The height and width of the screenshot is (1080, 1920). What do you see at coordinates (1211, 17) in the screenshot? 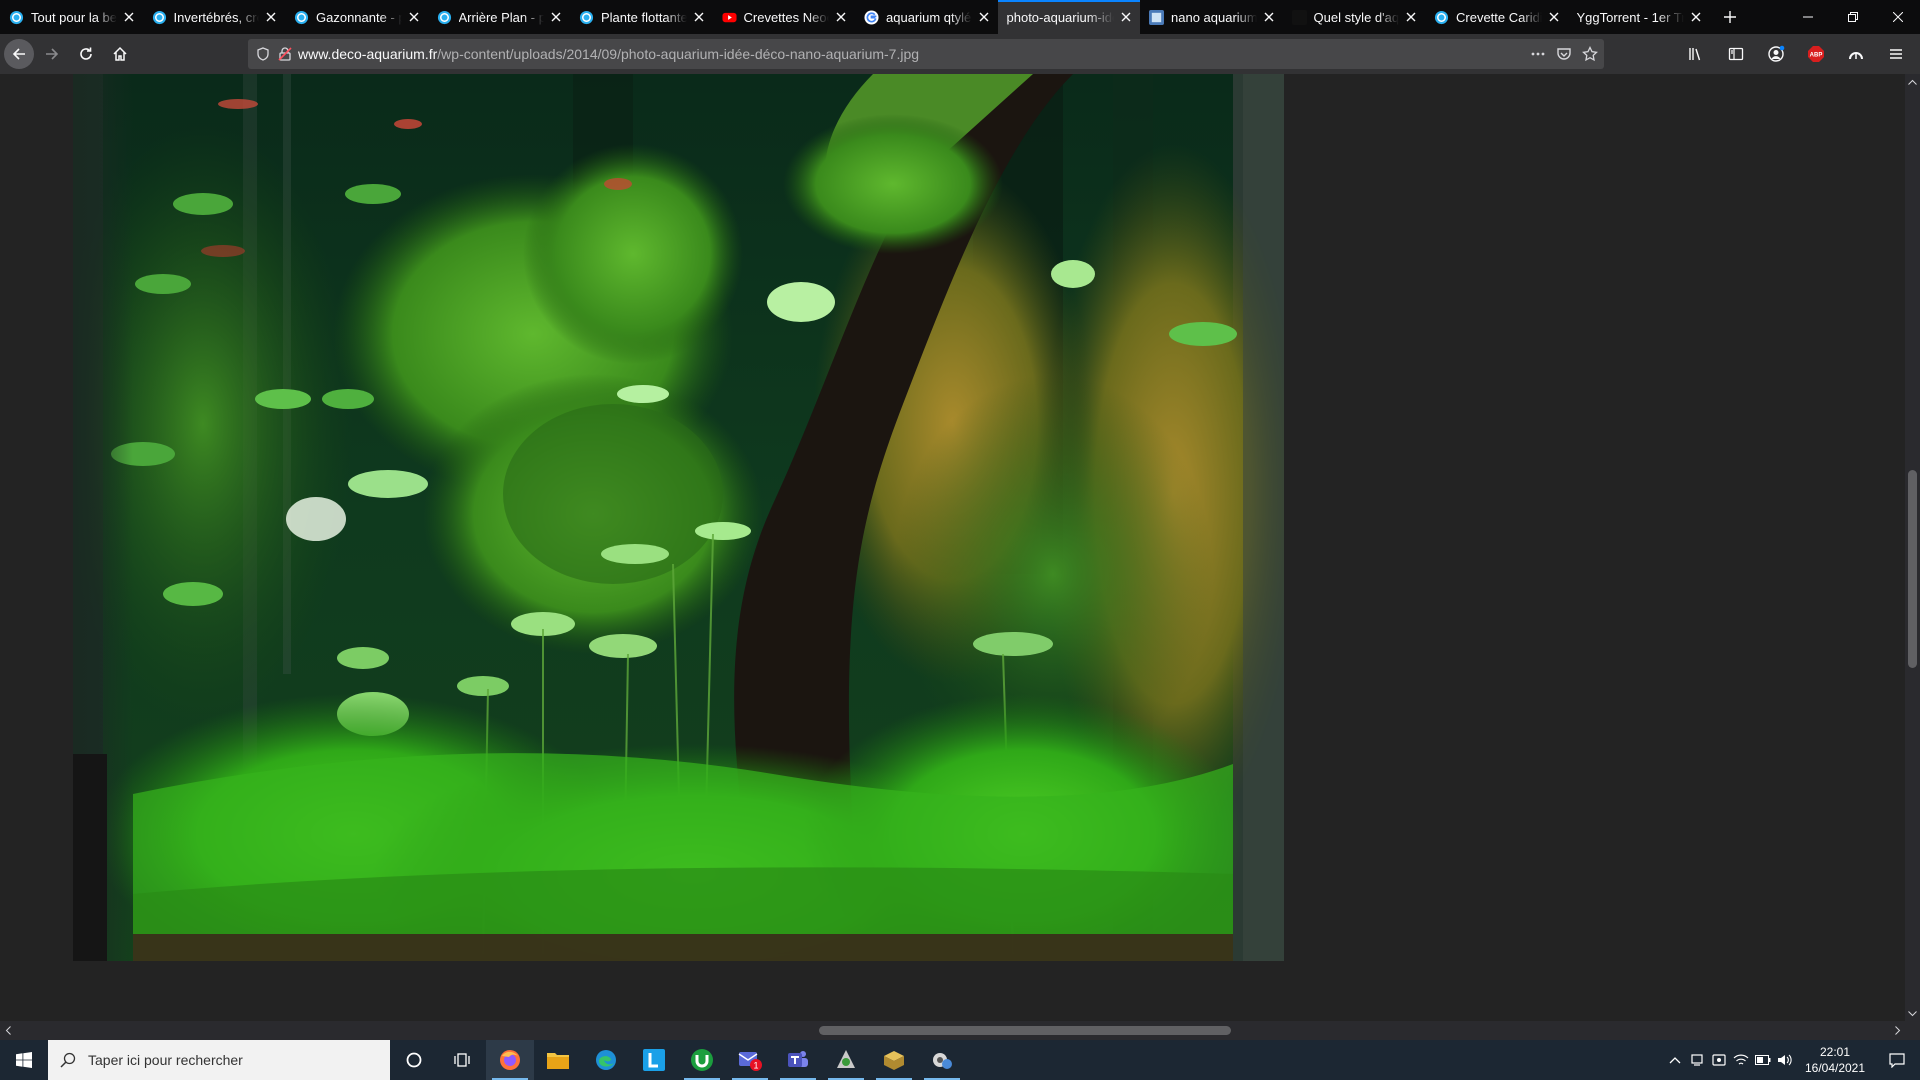
I see `browser-tab: nano aquarium` at bounding box center [1211, 17].